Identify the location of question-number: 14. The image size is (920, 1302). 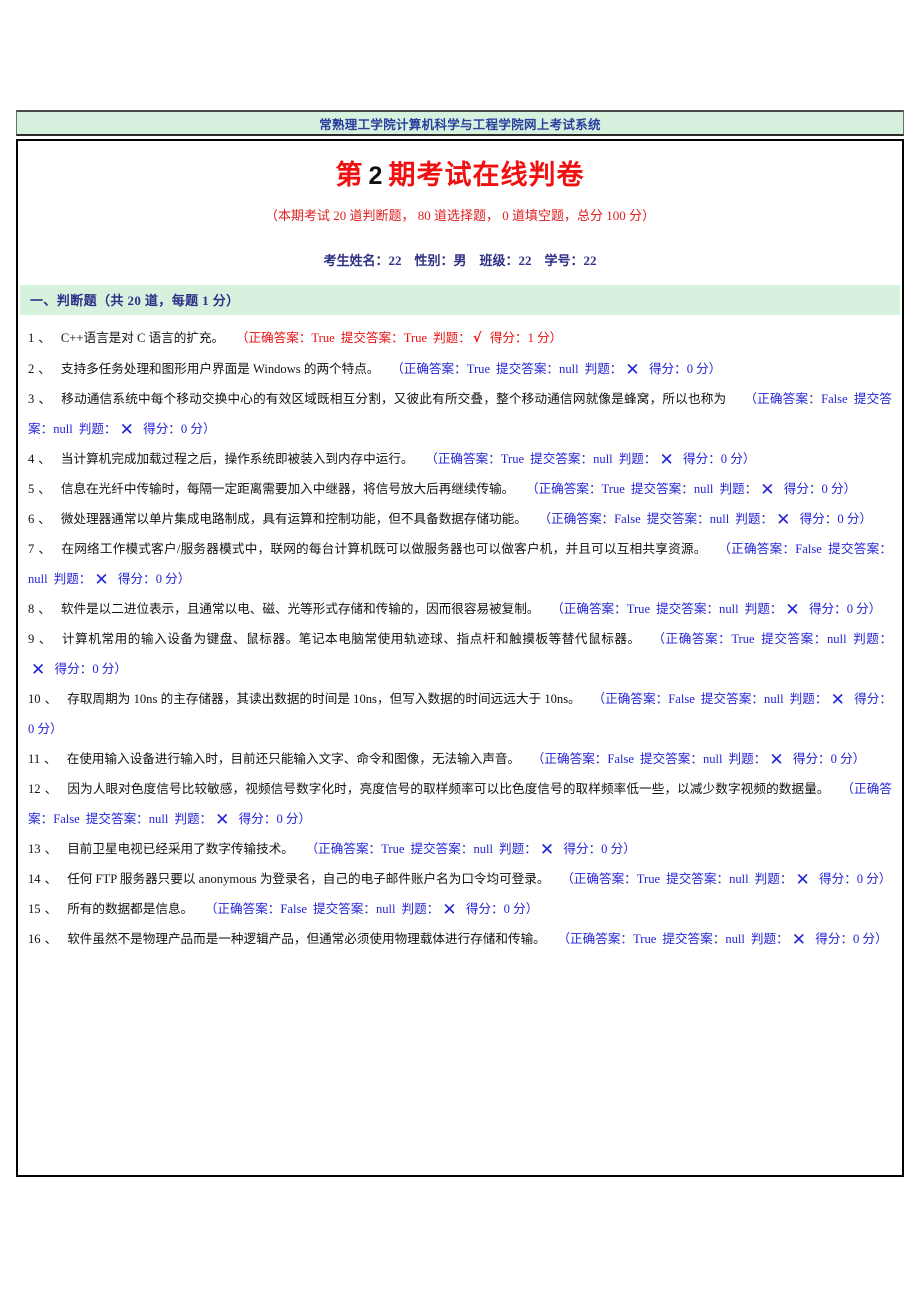
(34, 878).